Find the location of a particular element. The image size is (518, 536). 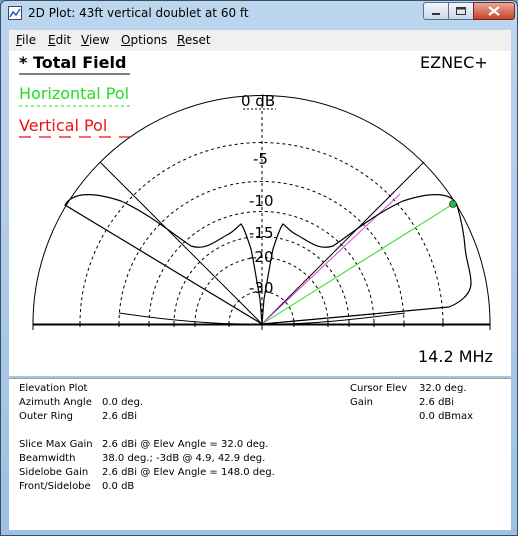

menu-view-label: iew is located at coordinates (99, 40).